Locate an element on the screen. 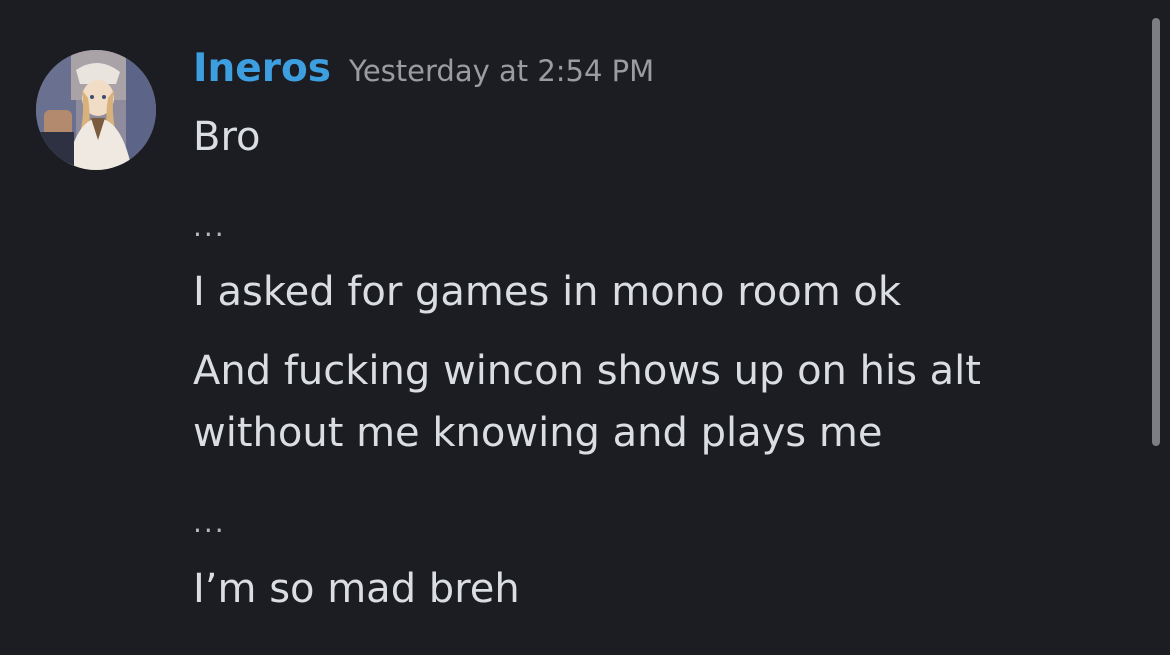 This screenshot has height=655, width=1170. message-header: Ineros Yesterday at 2:54 PM is located at coordinates (423, 74).